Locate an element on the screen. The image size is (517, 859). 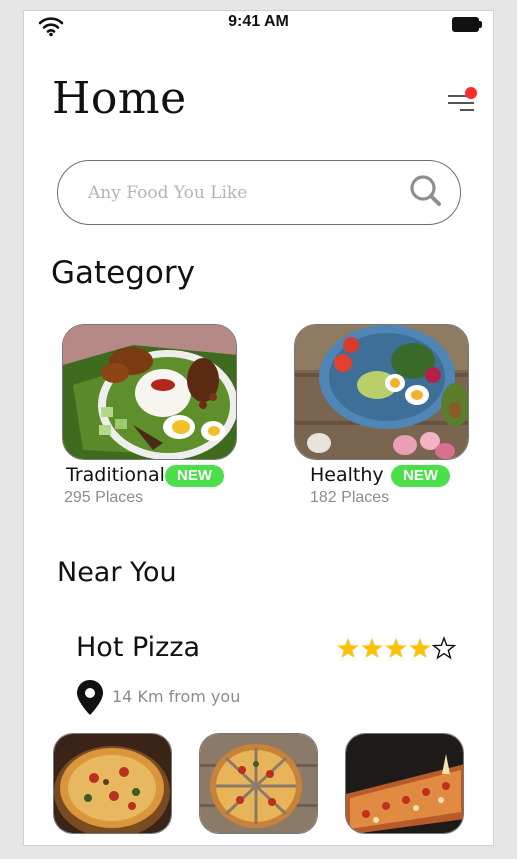
place-name: Hot Pizza is located at coordinates (138, 647).